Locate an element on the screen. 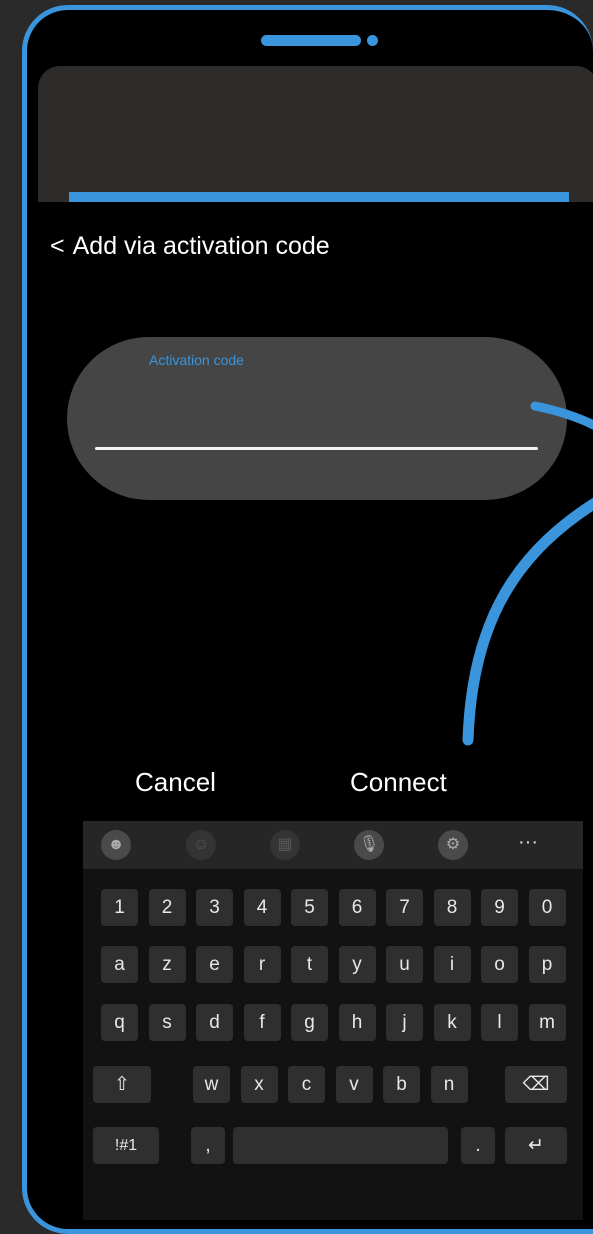 This screenshot has height=1234, width=593. key-y: y is located at coordinates (357, 964).